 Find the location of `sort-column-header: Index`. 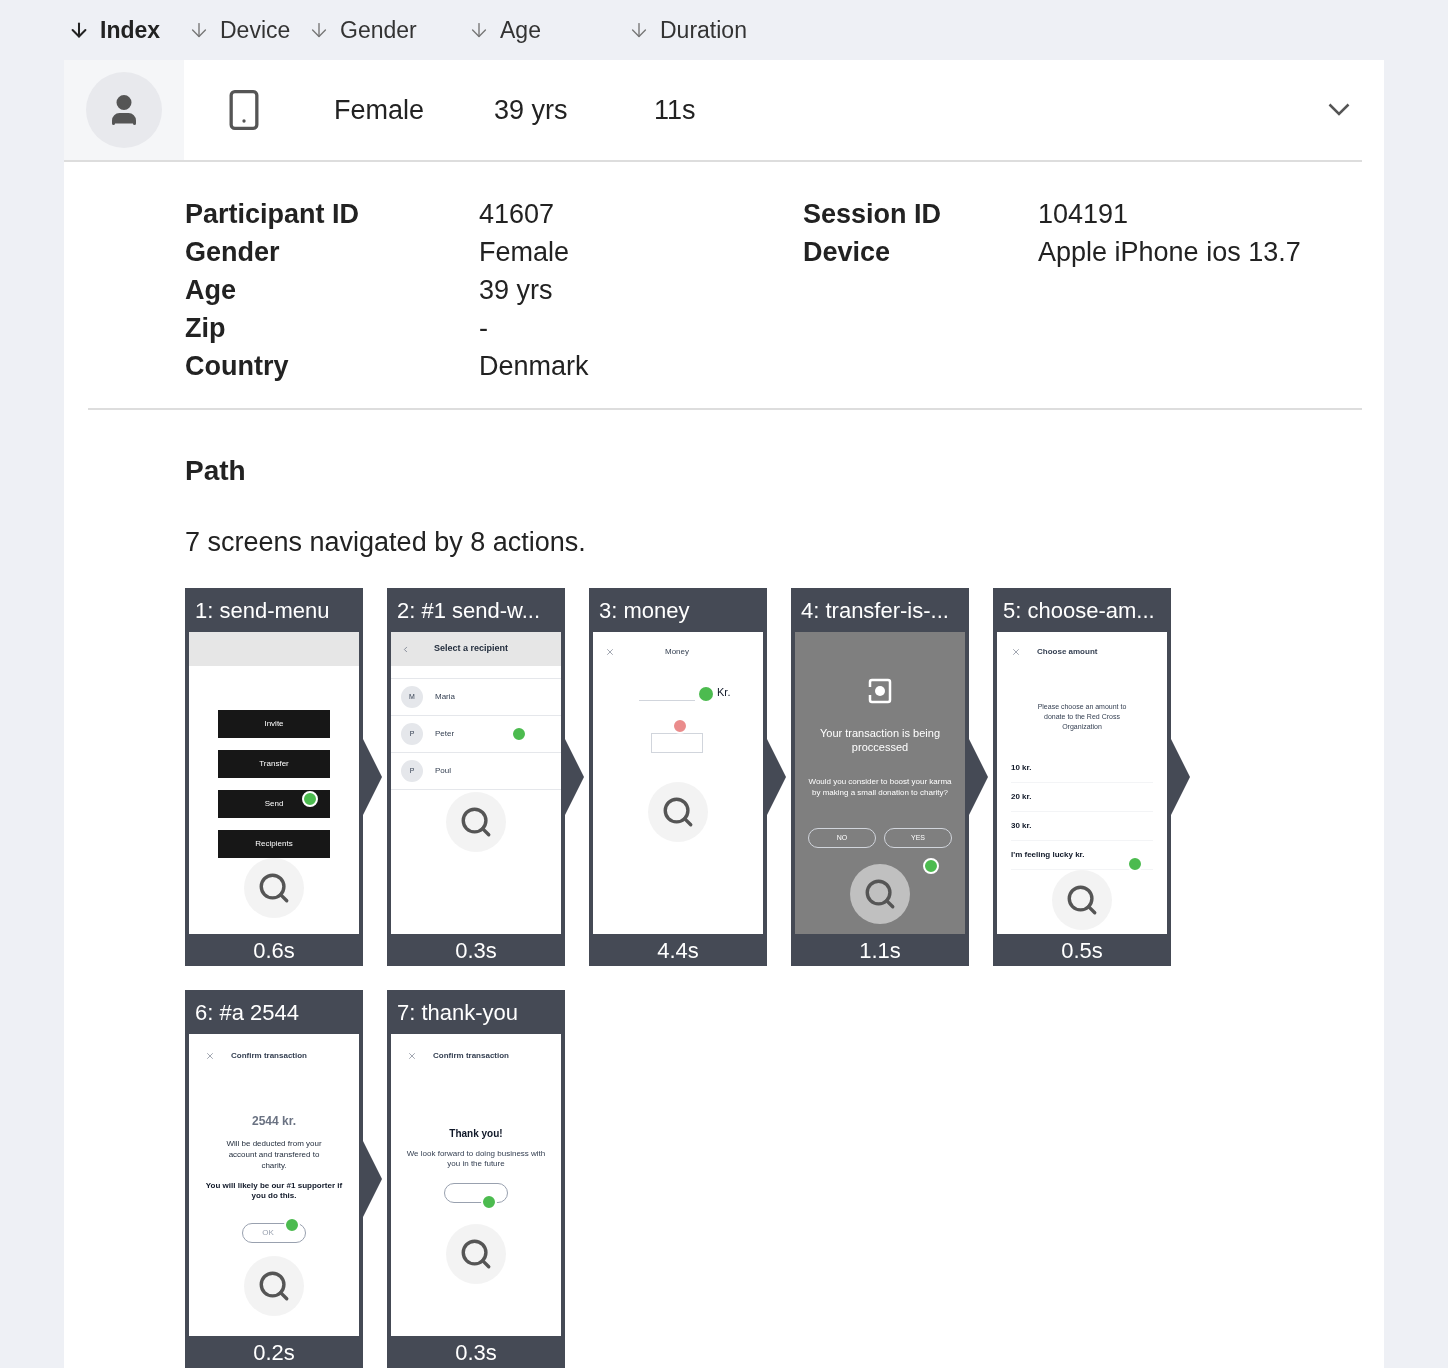

sort-column-header: Index is located at coordinates (128, 30).